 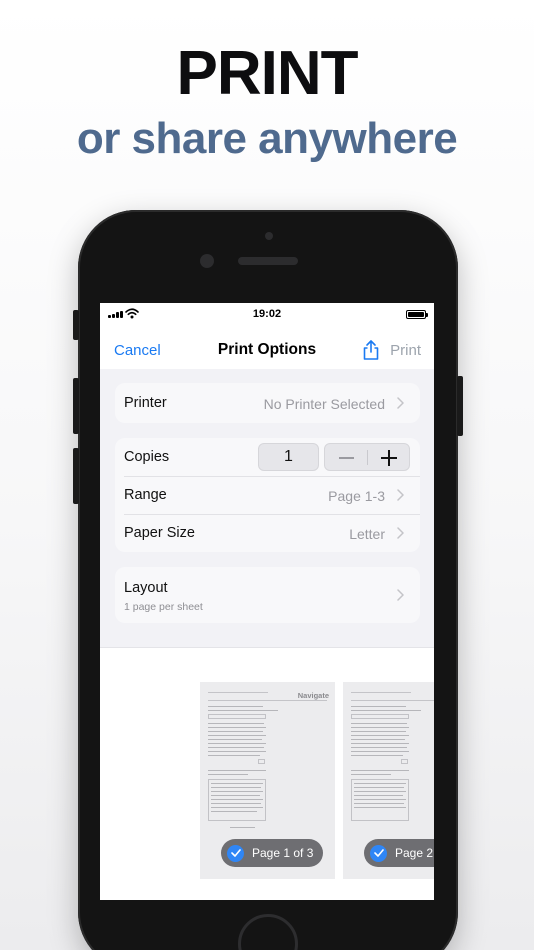 I want to click on layout-label: Layout, so click(x=146, y=588).